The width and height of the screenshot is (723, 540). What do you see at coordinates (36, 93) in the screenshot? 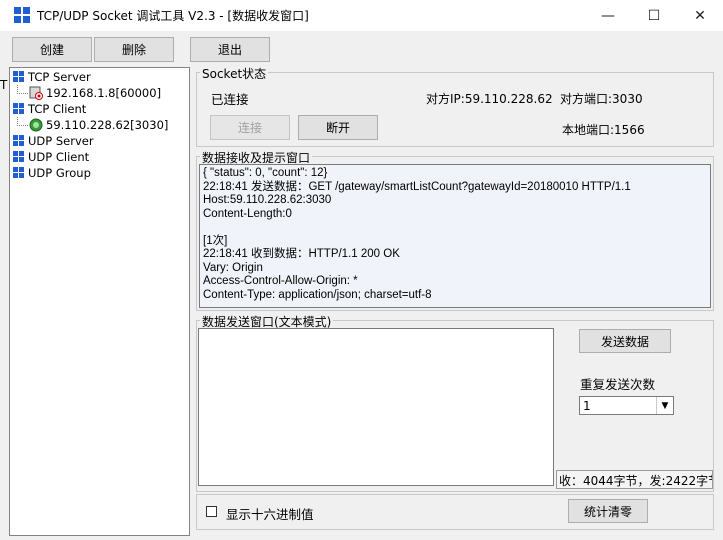
I see `server-icon` at bounding box center [36, 93].